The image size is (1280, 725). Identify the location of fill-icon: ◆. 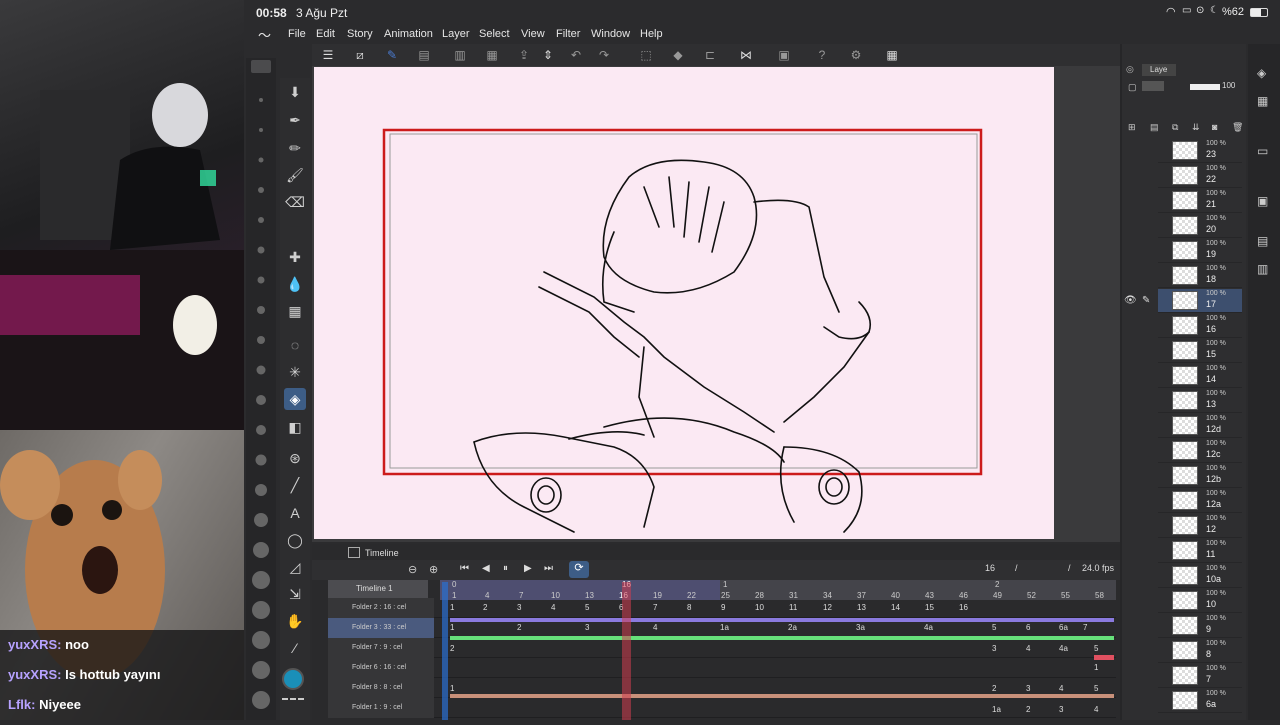
(678, 55).